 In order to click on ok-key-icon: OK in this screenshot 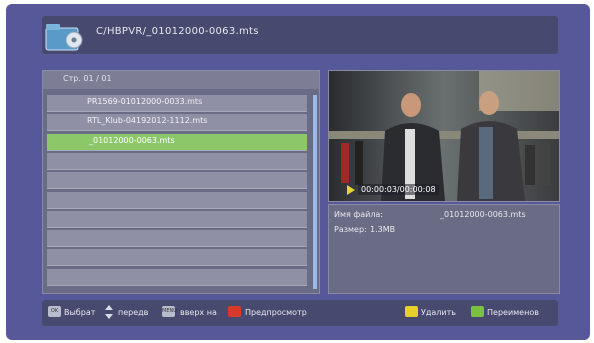, I will do `click(54, 311)`.